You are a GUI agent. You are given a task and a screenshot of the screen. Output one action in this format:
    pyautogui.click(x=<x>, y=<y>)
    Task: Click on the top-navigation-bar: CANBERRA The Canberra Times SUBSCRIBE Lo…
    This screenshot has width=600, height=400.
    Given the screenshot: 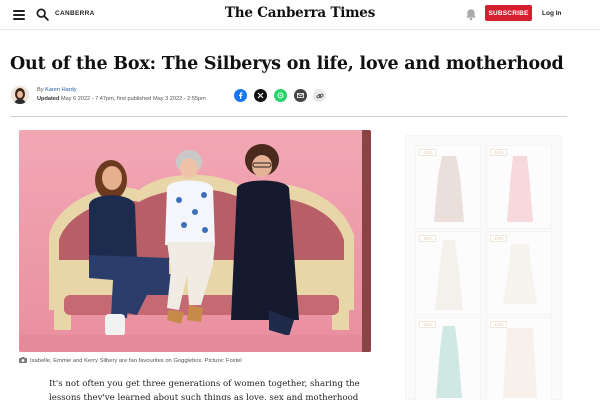 What is the action you would take?
    pyautogui.click(x=300, y=15)
    